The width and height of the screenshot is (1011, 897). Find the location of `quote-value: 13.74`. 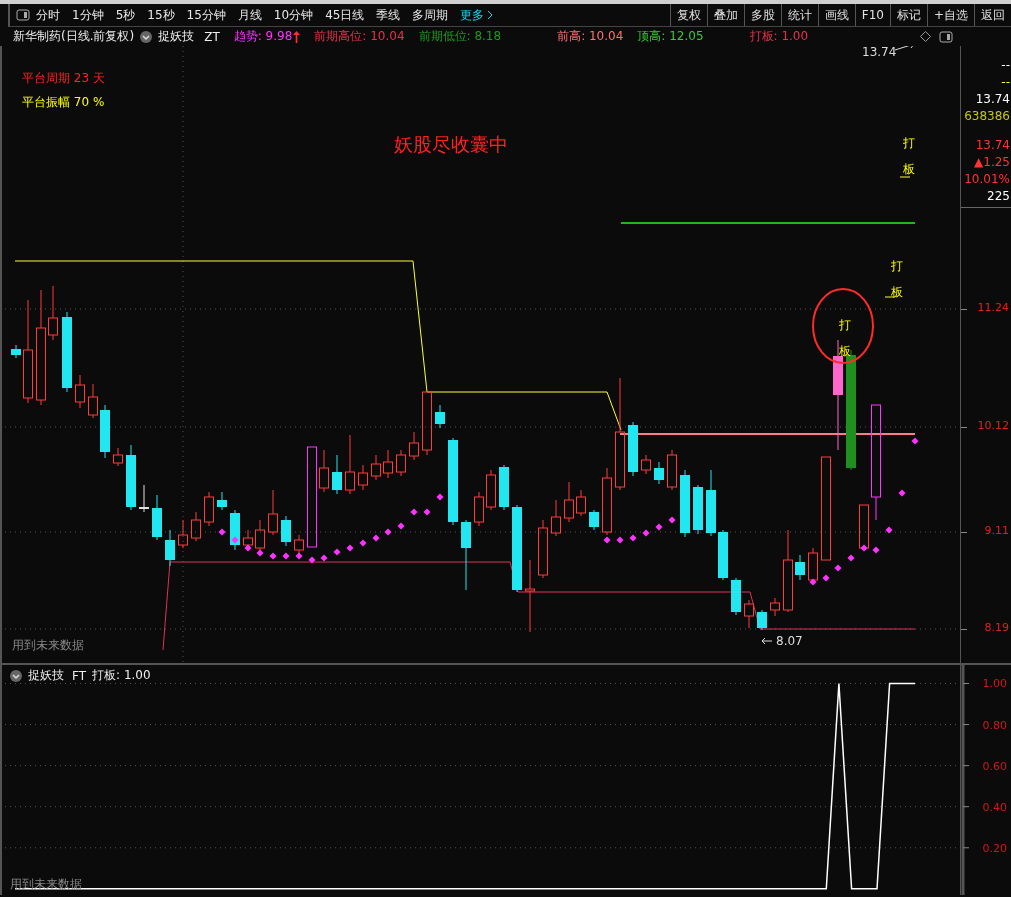

quote-value: 13.74 is located at coordinates (992, 145).